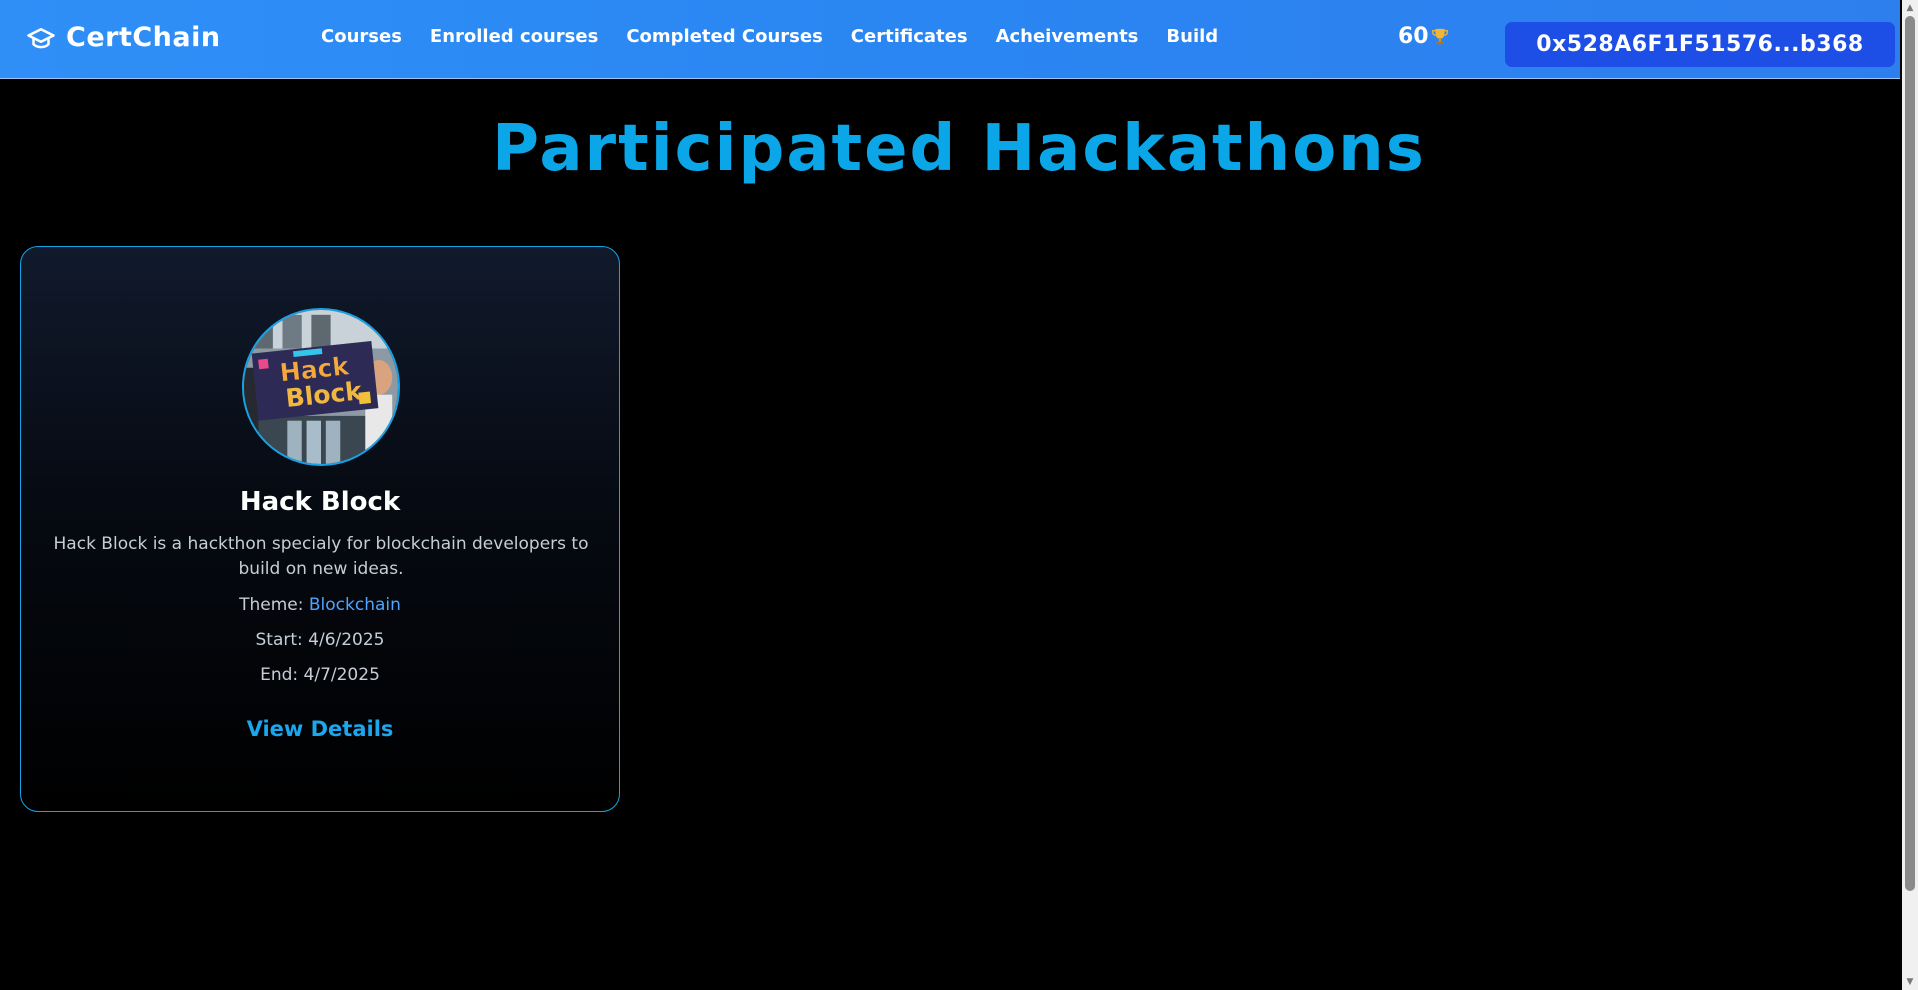 This screenshot has height=990, width=1918. I want to click on hackathon-theme: Theme: Blockchain, so click(320, 605).